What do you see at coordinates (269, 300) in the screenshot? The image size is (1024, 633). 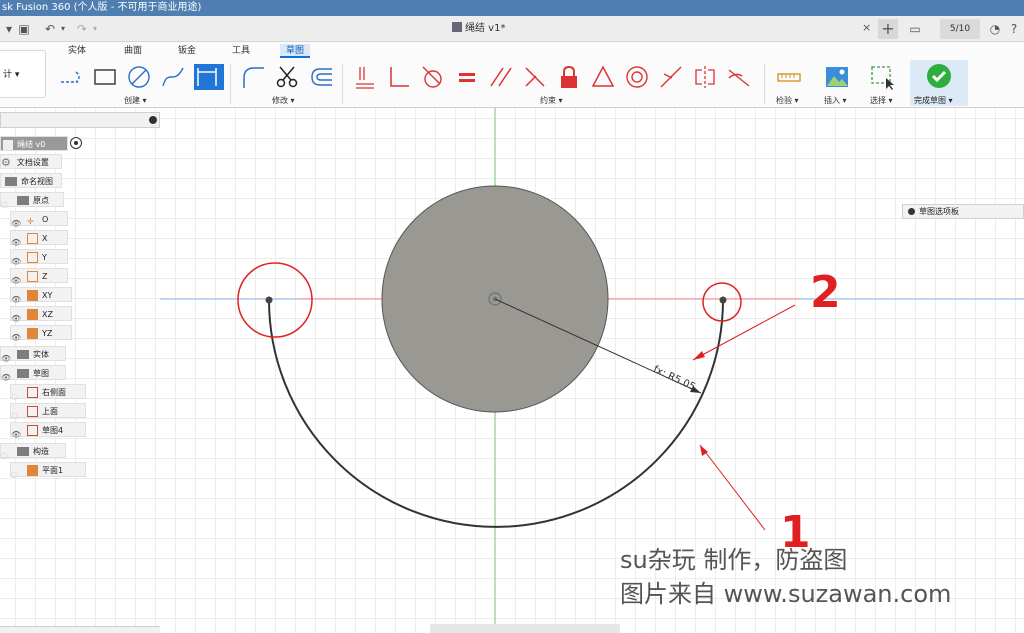 I see `arc-endpoint-left` at bounding box center [269, 300].